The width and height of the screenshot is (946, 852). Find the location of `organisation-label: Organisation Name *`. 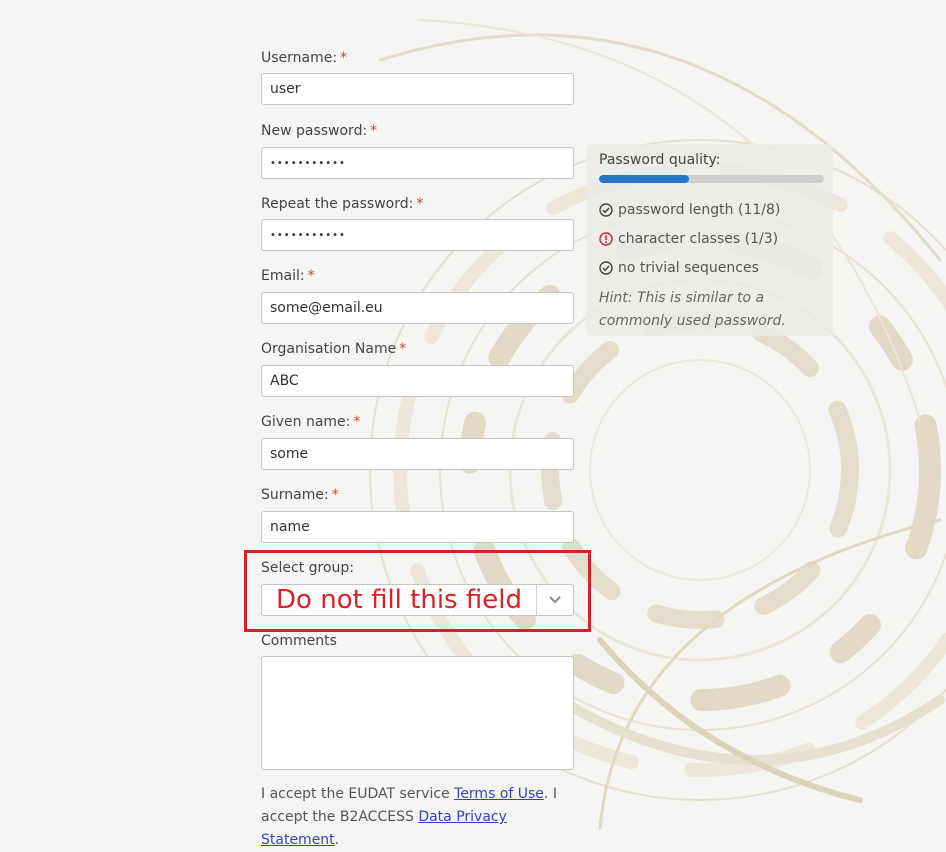

organisation-label: Organisation Name * is located at coordinates (334, 349).